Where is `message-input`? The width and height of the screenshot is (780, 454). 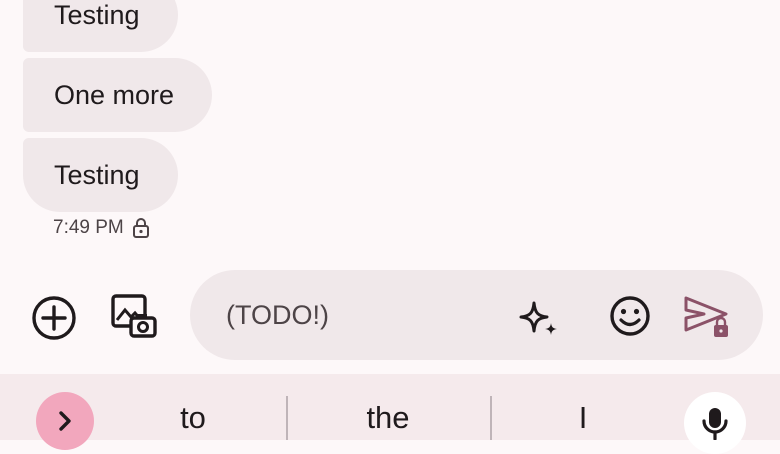 message-input is located at coordinates (366, 315).